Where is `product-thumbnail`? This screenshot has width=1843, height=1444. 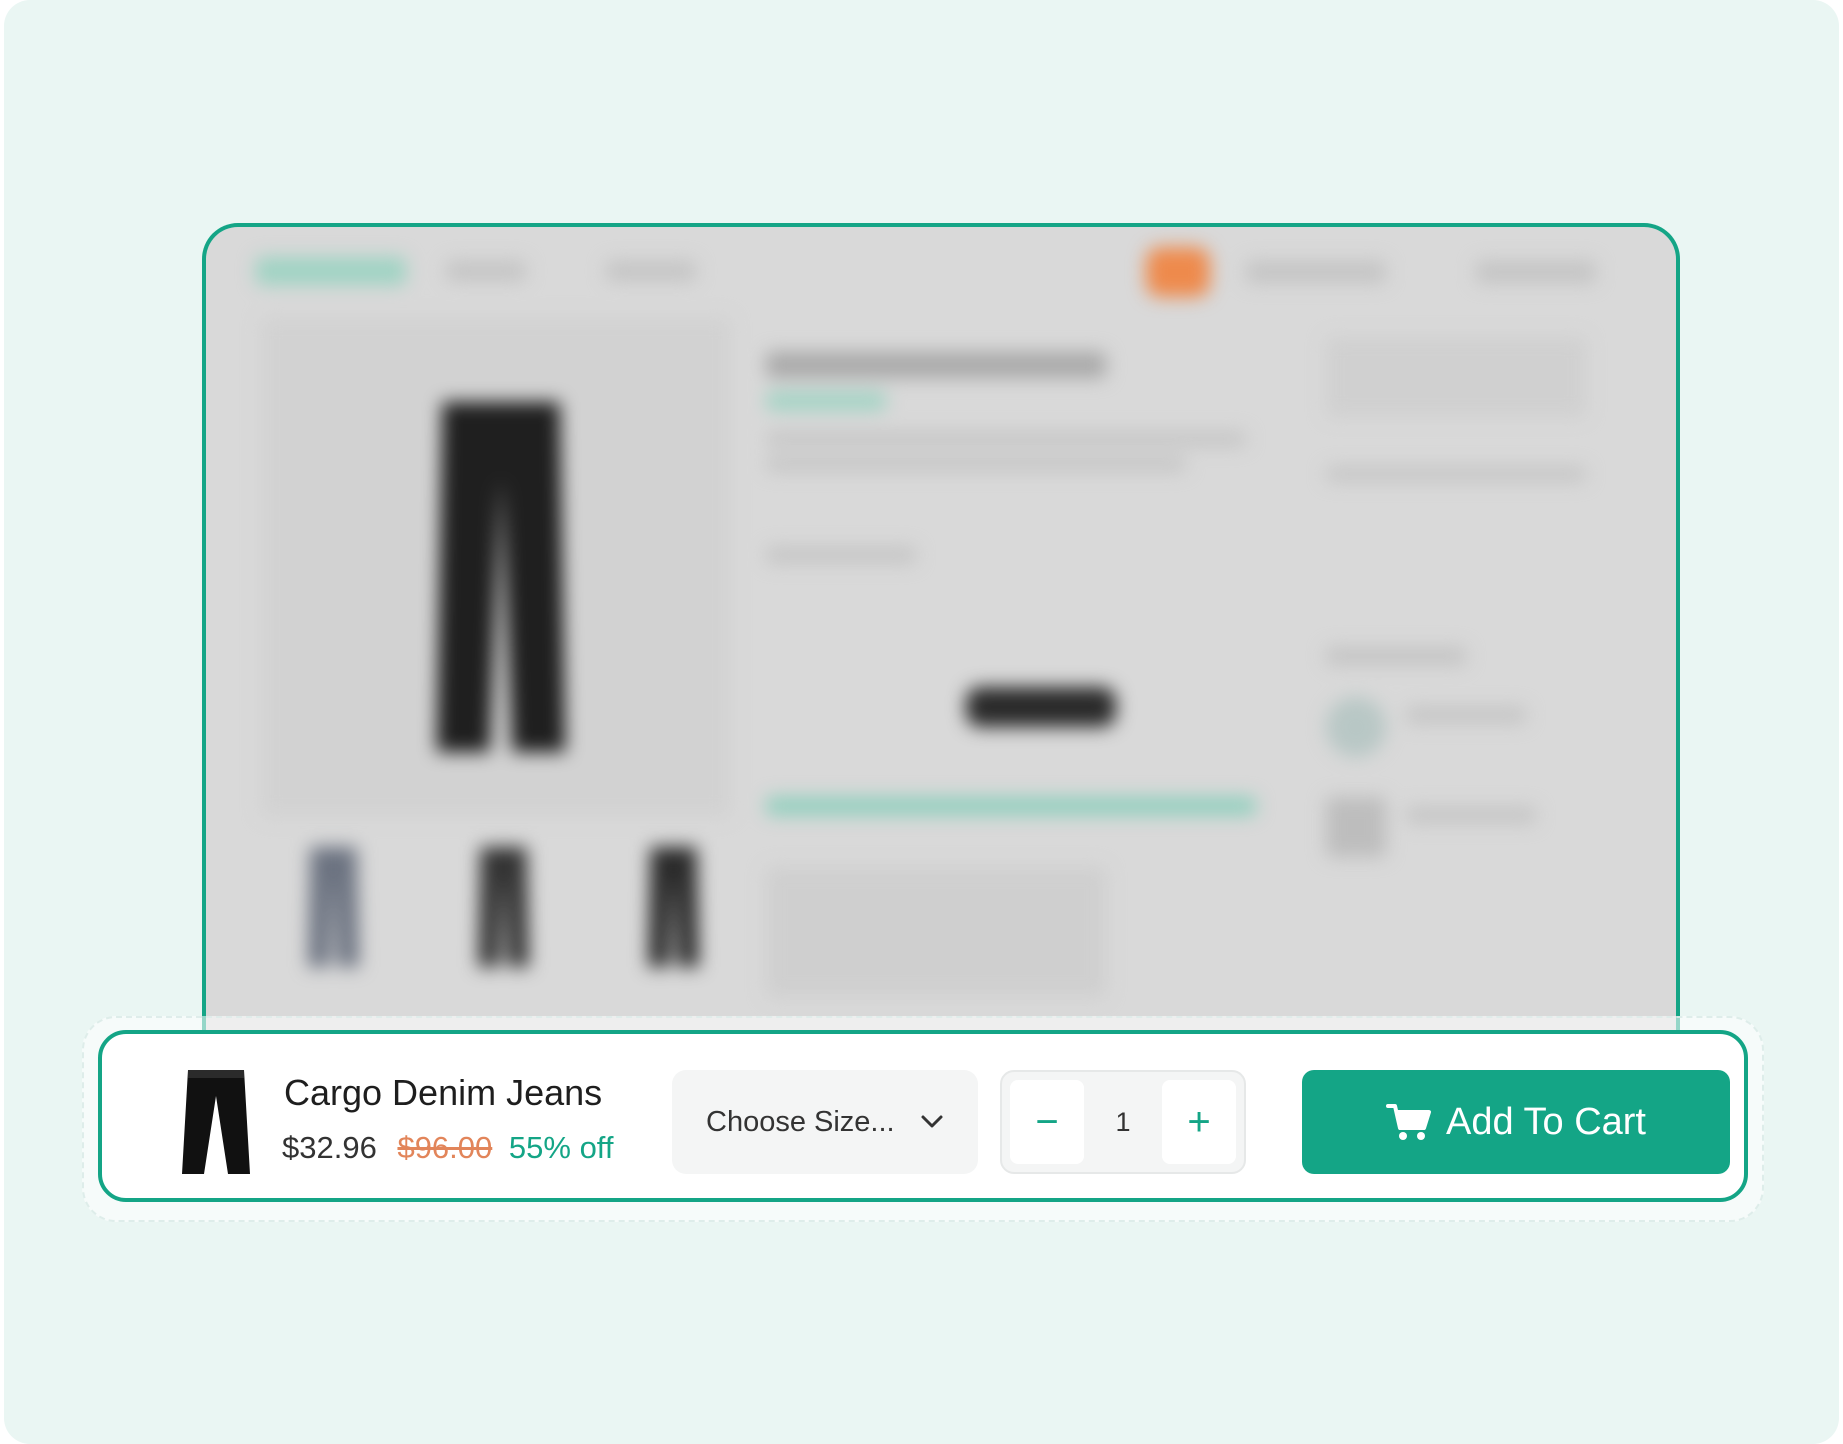
product-thumbnail is located at coordinates (218, 1122).